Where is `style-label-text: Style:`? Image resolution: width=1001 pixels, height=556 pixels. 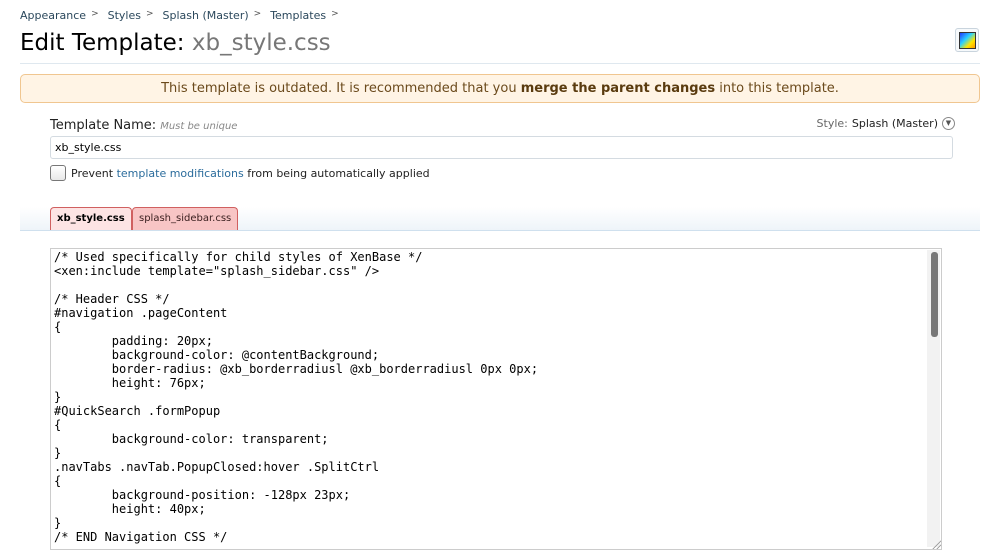
style-label-text: Style: is located at coordinates (832, 123).